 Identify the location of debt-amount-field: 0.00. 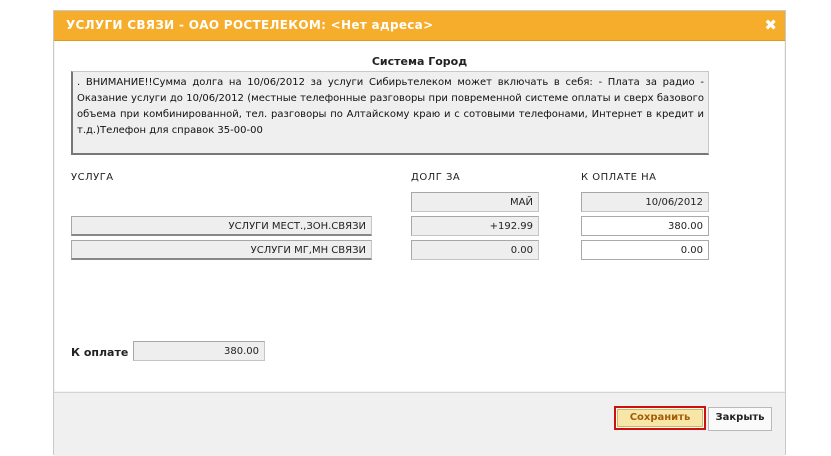
(475, 250).